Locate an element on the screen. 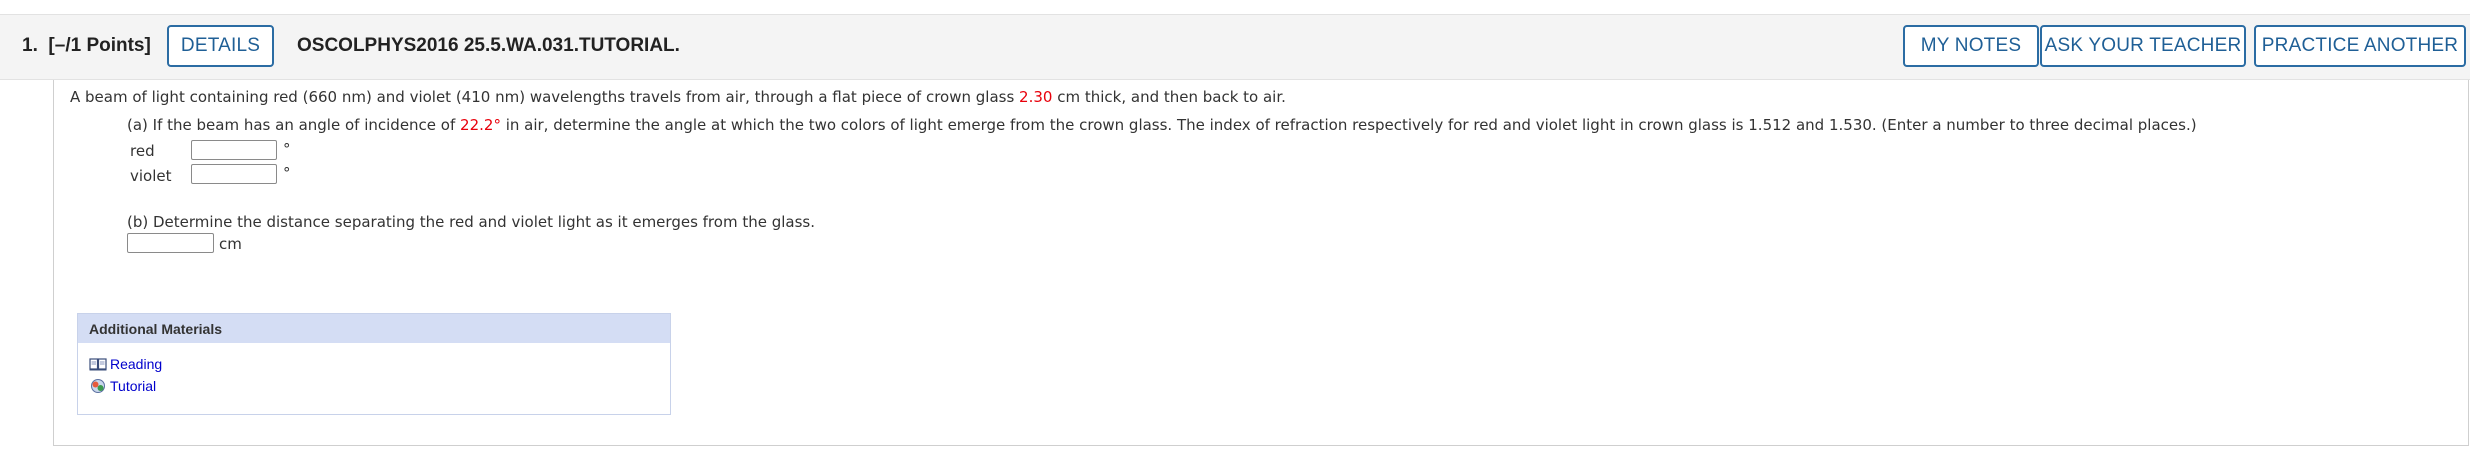 This screenshot has height=473, width=2486. red-label: red is located at coordinates (142, 151).